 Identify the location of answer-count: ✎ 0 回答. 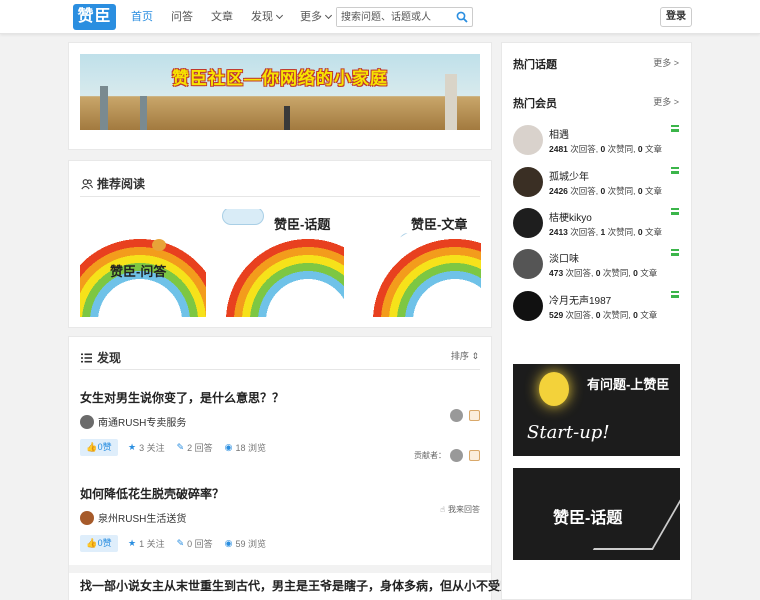
(195, 543).